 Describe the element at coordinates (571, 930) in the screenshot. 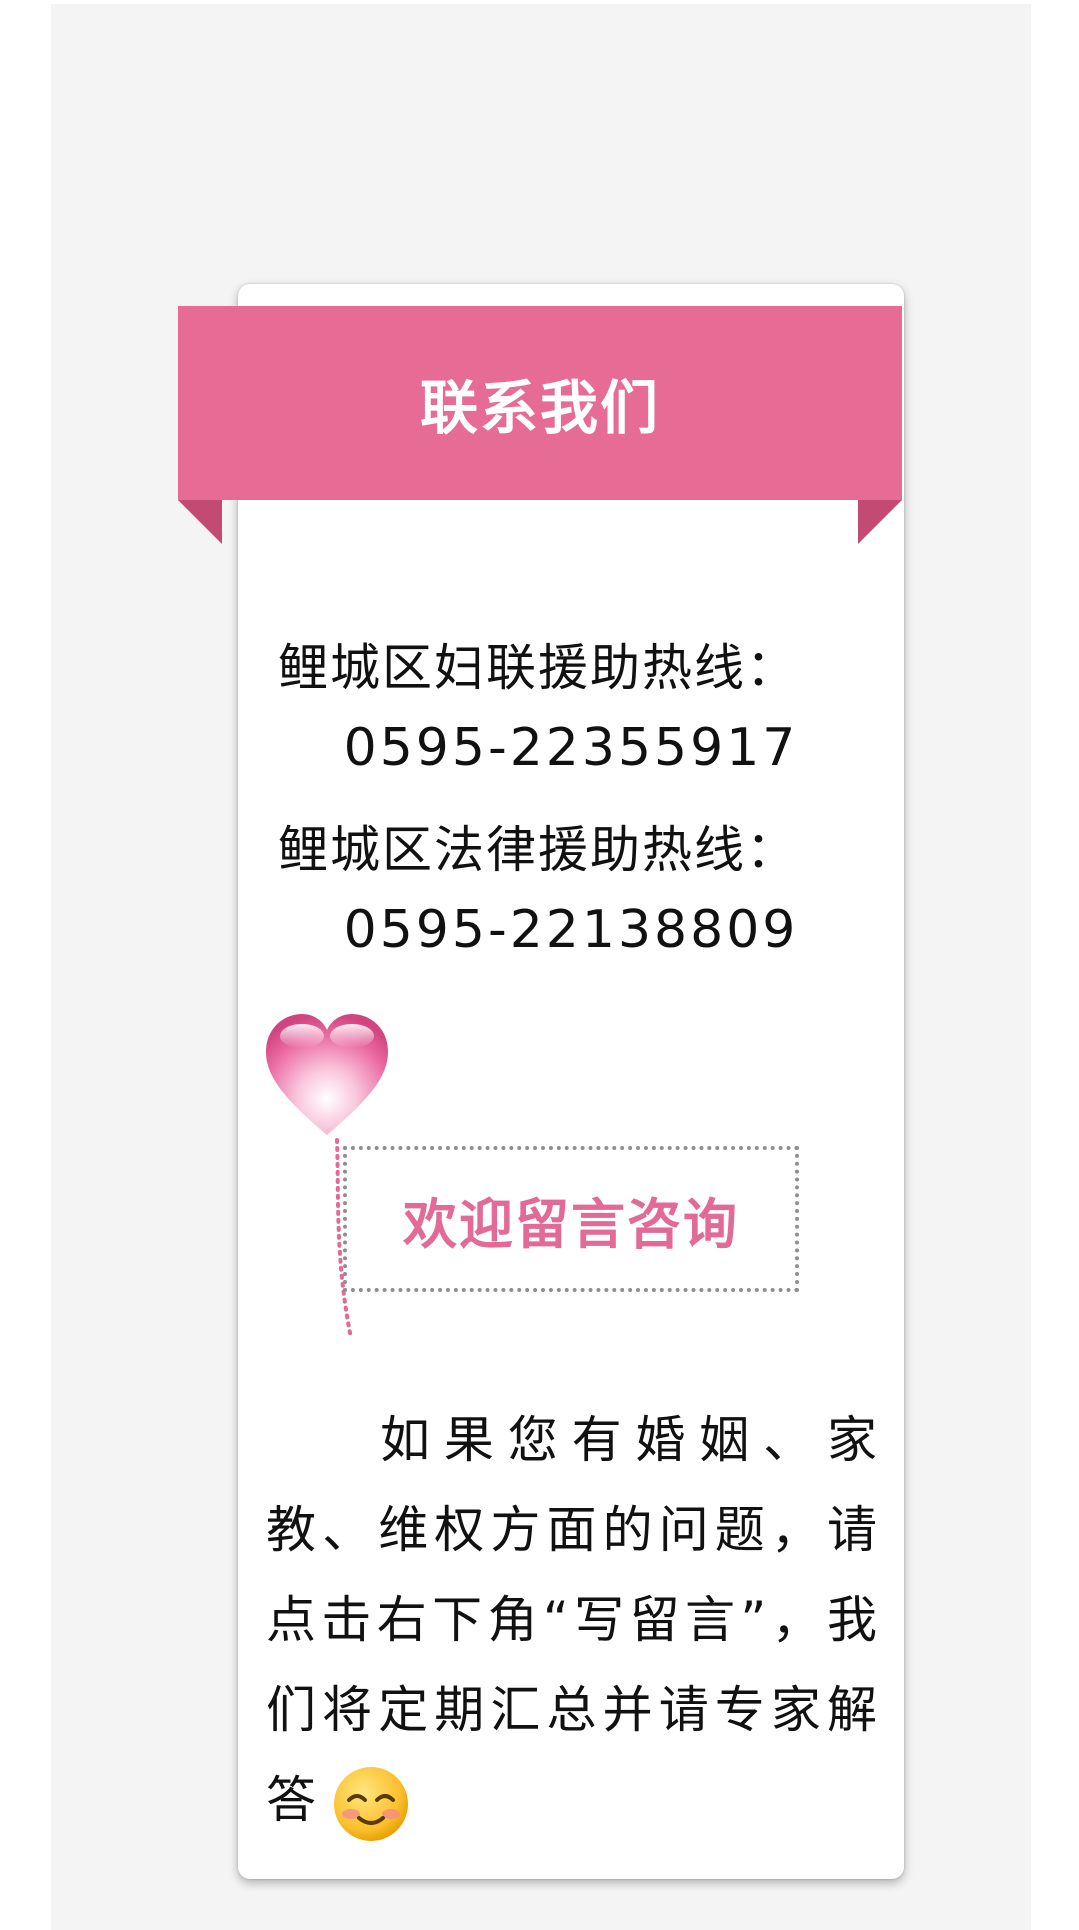

I see `legal-aid-hotline-number: 0595-22138809` at that location.